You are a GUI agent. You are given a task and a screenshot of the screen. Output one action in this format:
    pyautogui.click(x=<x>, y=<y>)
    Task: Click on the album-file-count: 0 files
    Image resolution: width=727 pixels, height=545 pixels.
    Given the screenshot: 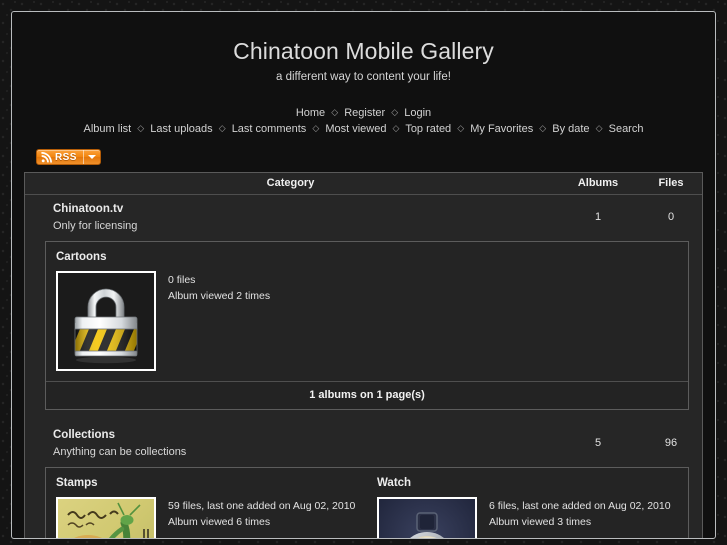 What is the action you would take?
    pyautogui.click(x=182, y=279)
    